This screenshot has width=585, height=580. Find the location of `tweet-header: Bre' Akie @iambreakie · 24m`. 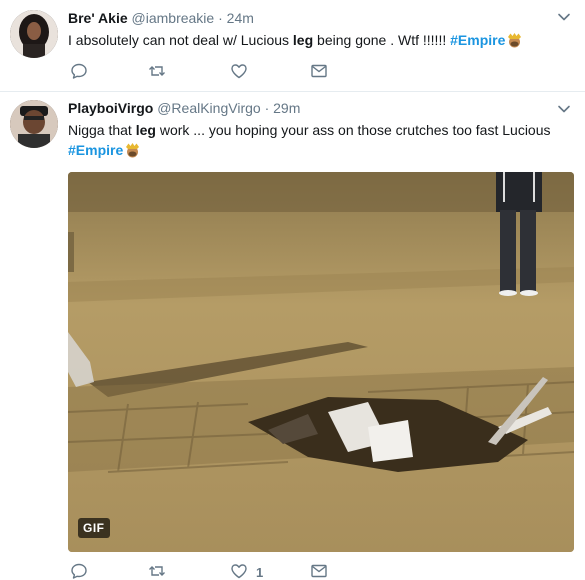

tweet-header: Bre' Akie @iambreakie · 24m is located at coordinates (161, 18).